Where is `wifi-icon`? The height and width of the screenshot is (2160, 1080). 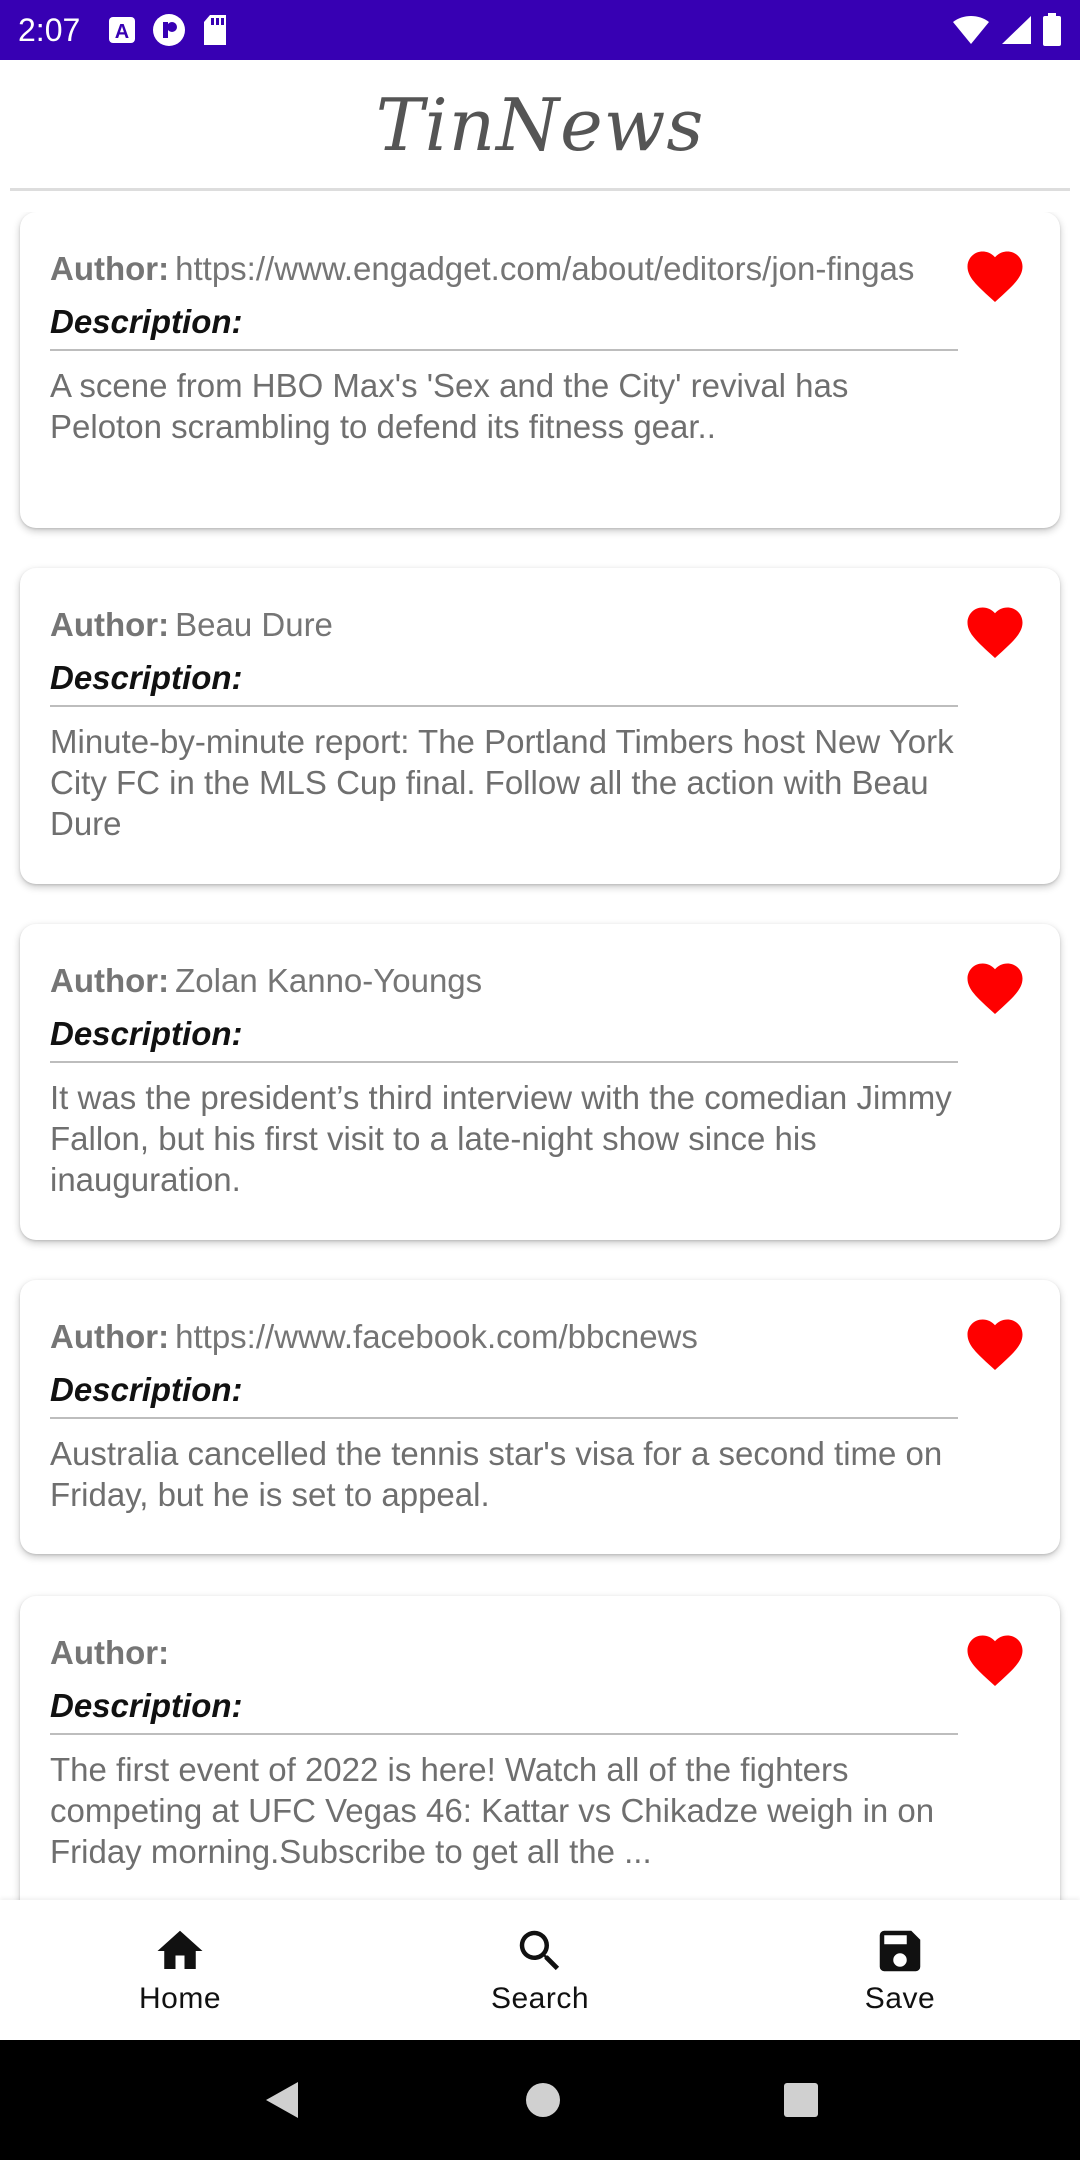 wifi-icon is located at coordinates (971, 30).